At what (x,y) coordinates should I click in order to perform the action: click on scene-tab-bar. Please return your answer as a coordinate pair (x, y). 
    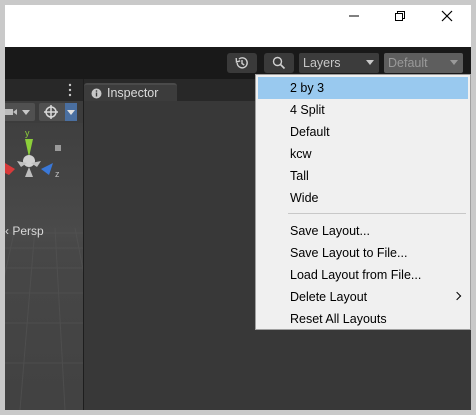
    Looking at the image, I should click on (44, 90).